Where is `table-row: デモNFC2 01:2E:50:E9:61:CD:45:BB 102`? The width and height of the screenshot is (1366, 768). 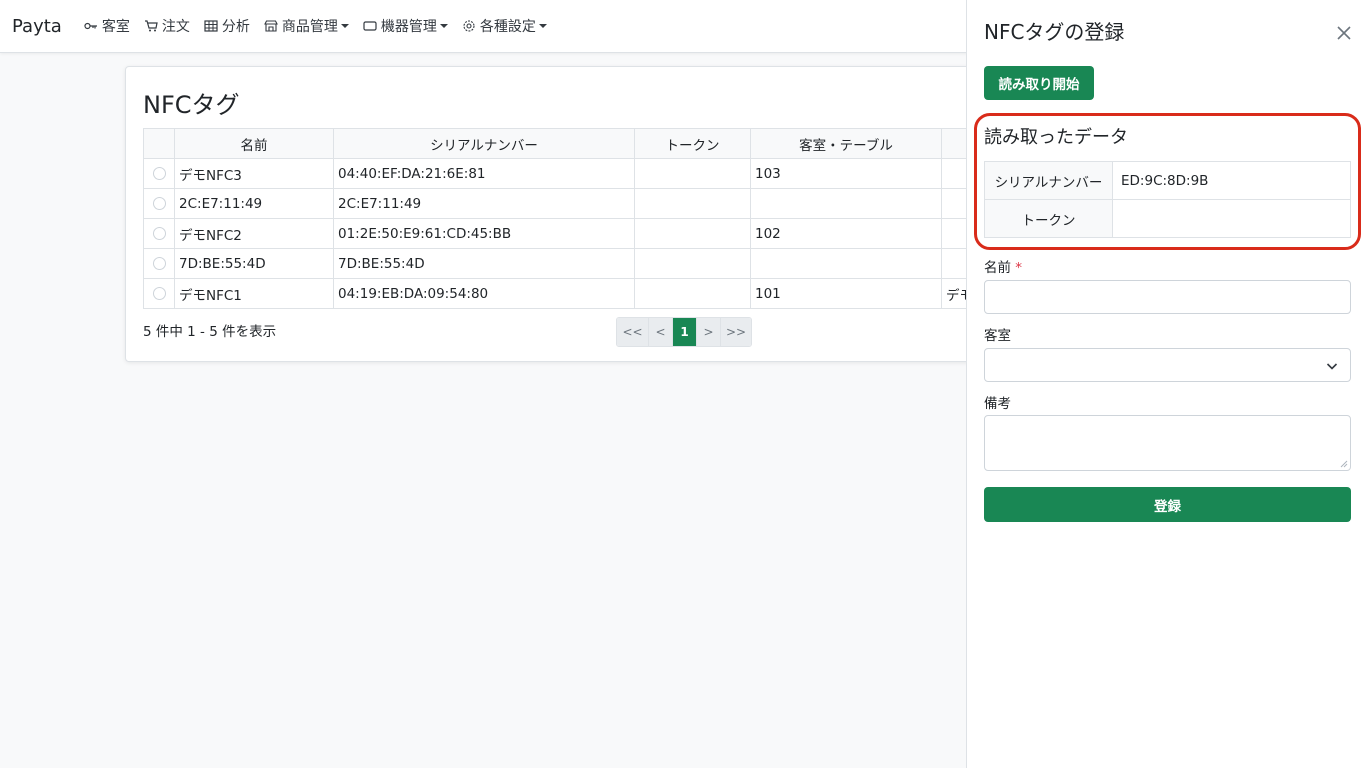
table-row: デモNFC2 01:2E:50:E9:61:CD:45:BB 102 is located at coordinates (562, 233).